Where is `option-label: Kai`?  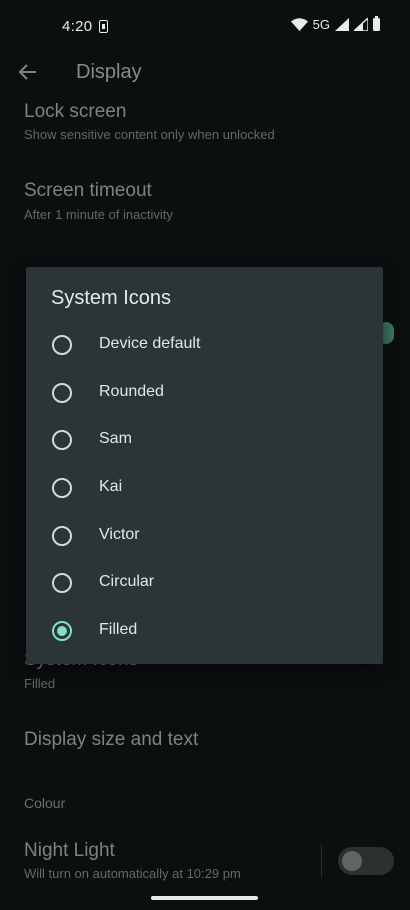 option-label: Kai is located at coordinates (111, 486).